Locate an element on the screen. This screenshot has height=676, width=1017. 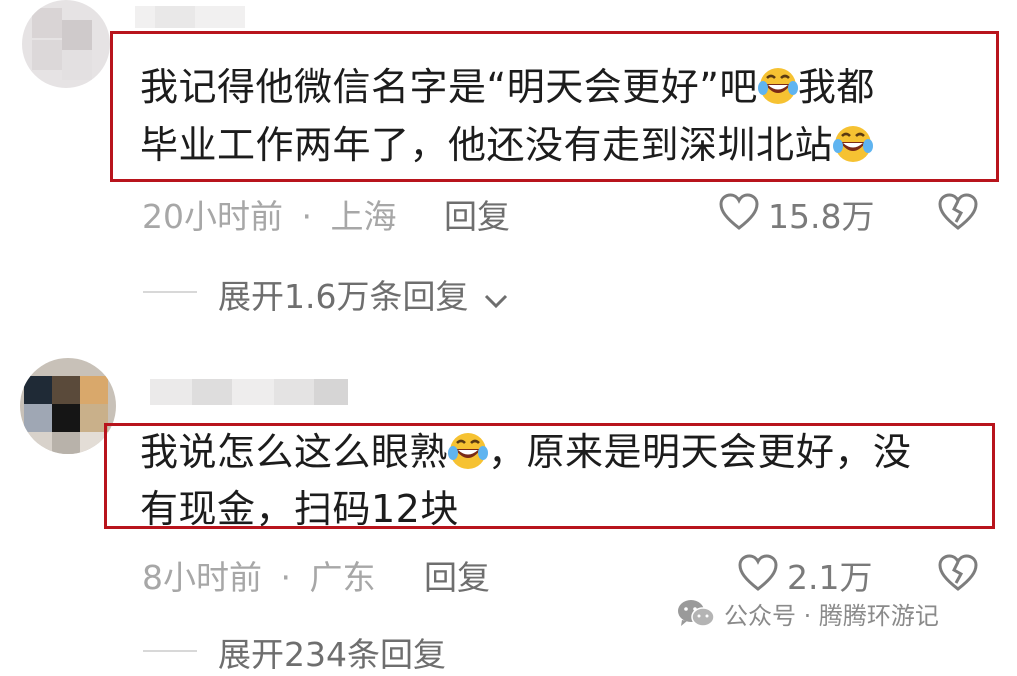
like-count: 2.1万 is located at coordinates (830, 577).